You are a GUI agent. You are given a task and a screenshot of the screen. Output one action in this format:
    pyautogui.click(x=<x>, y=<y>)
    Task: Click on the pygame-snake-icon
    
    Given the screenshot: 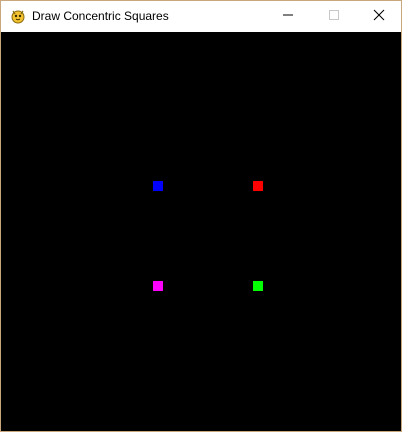 What is the action you would take?
    pyautogui.click(x=18, y=16)
    